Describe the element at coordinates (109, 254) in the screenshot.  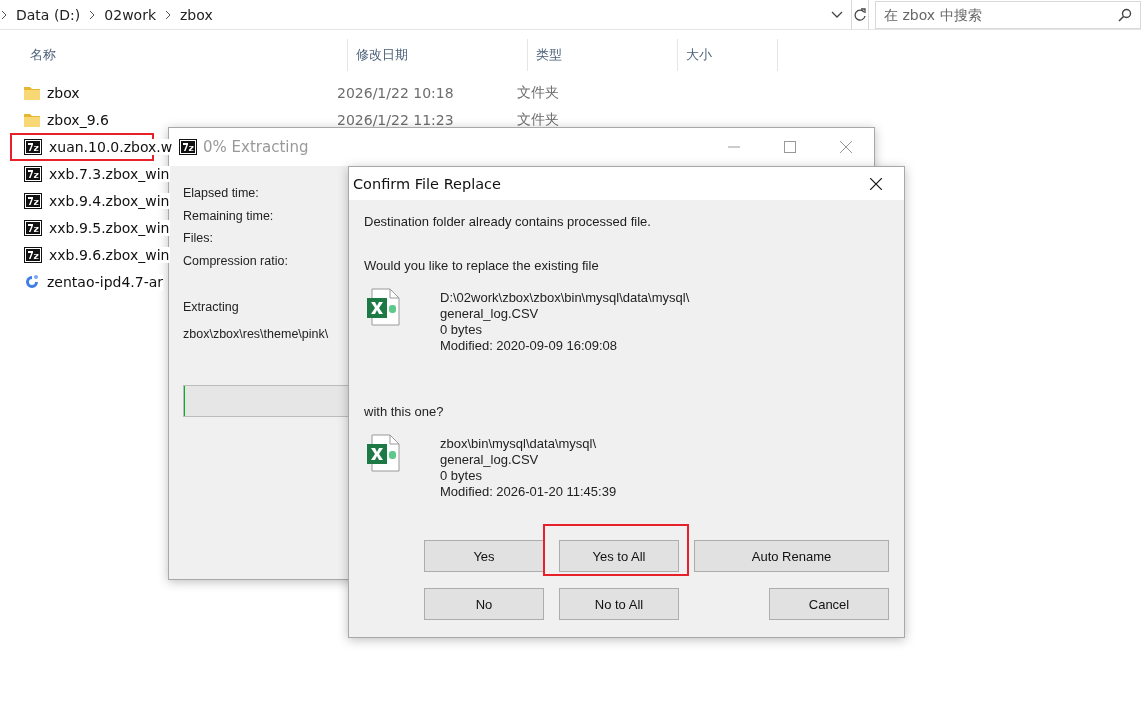
I see `file-name: xxb.9.6.zbox_win` at that location.